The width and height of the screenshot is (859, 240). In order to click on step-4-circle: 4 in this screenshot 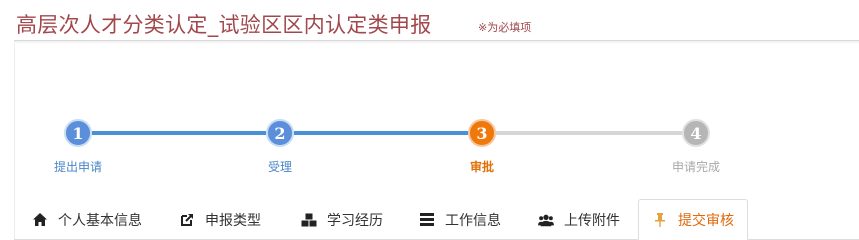, I will do `click(696, 133)`.